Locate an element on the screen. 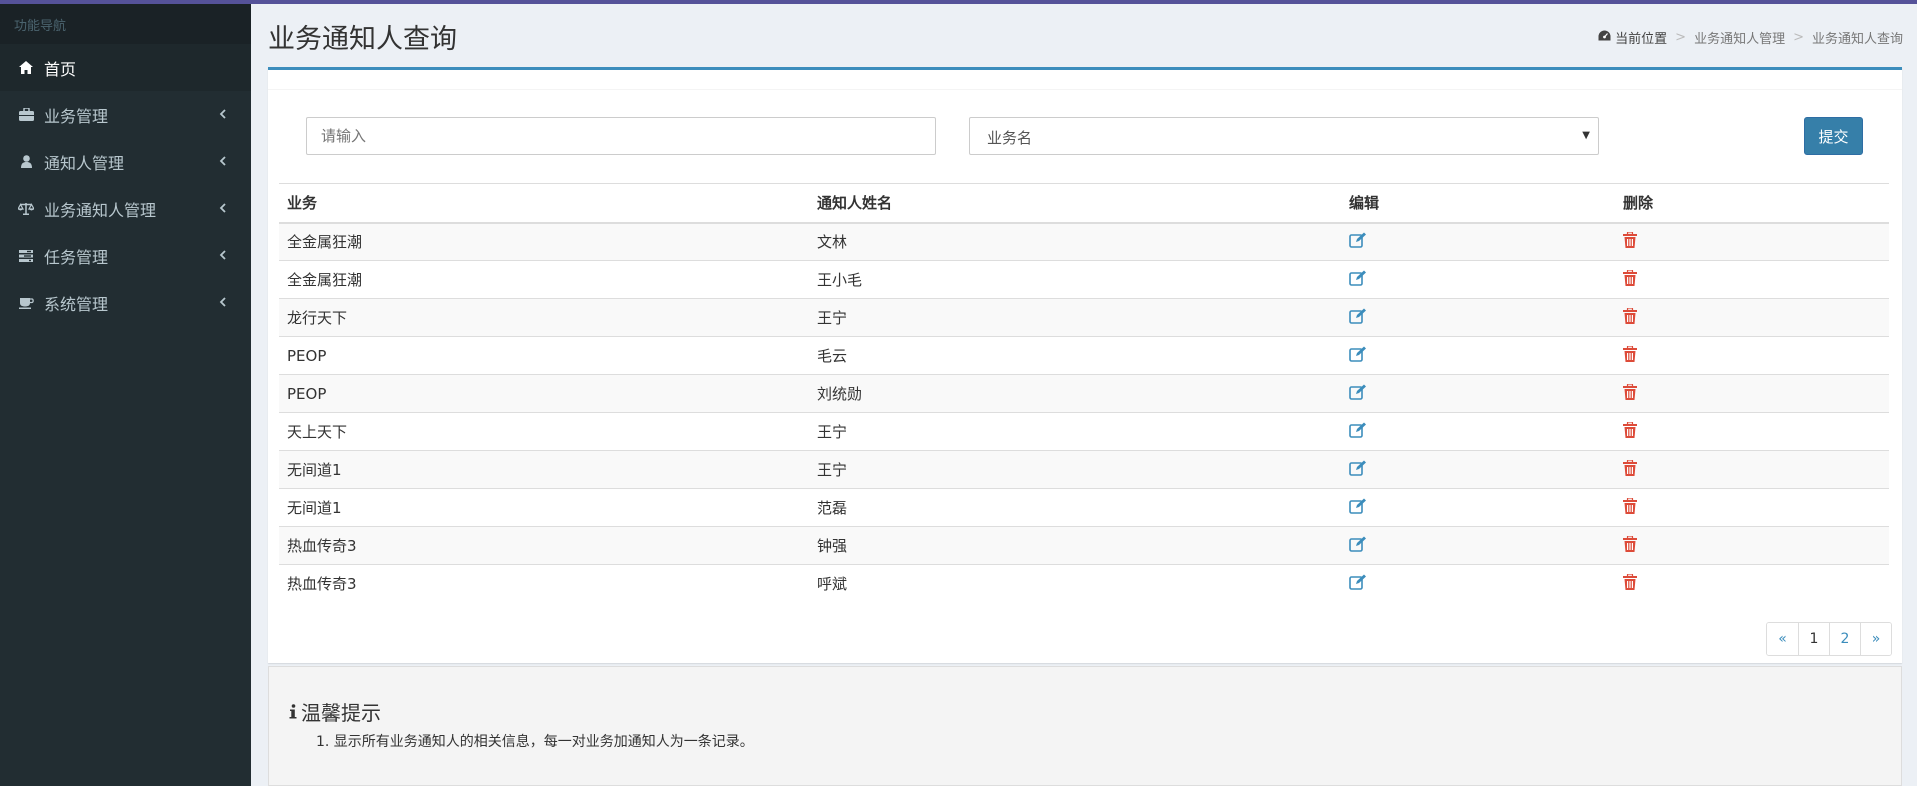  submit-button: 提交 is located at coordinates (1833, 136).